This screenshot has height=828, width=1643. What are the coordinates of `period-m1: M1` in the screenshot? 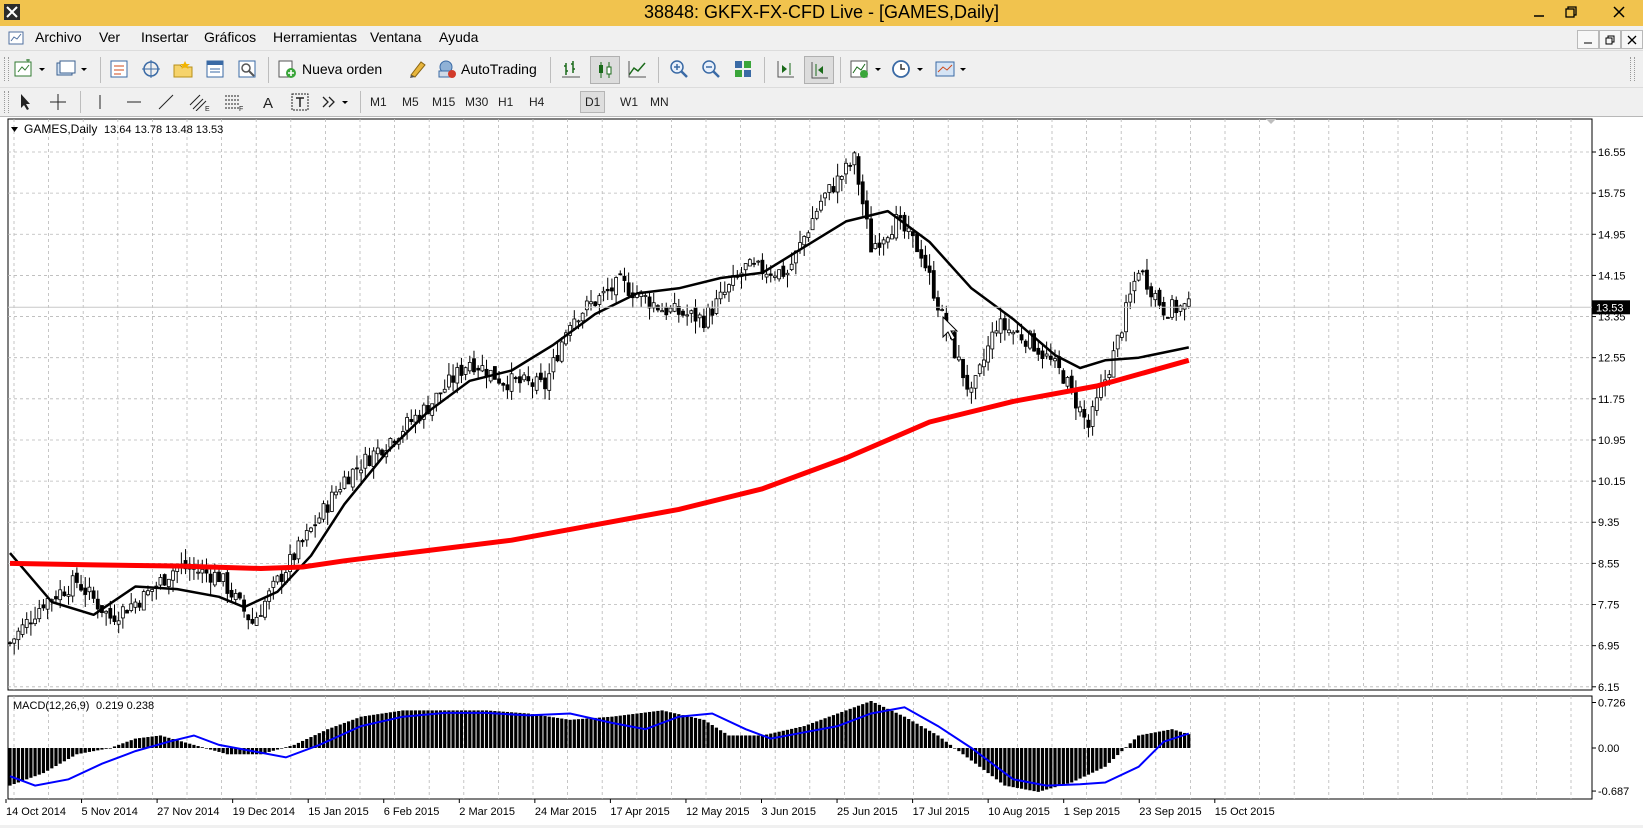 It's located at (378, 102).